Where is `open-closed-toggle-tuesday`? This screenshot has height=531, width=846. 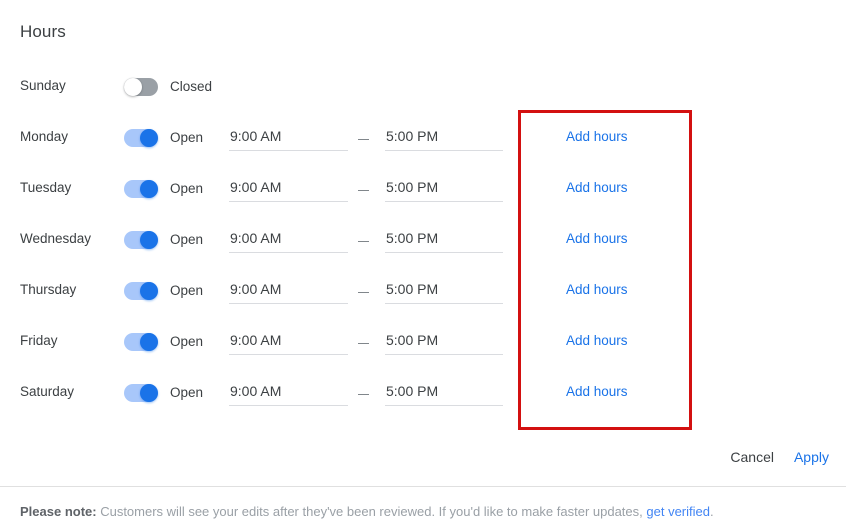
open-closed-toggle-tuesday is located at coordinates (141, 189).